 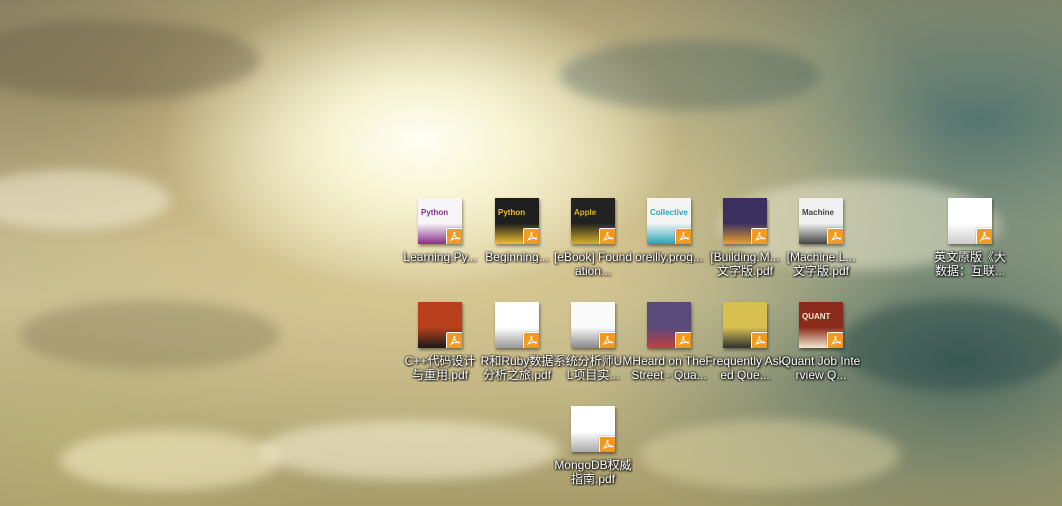 What do you see at coordinates (593, 472) in the screenshot?
I see `desktop-icon-label: MongoDB权威指南.pdf` at bounding box center [593, 472].